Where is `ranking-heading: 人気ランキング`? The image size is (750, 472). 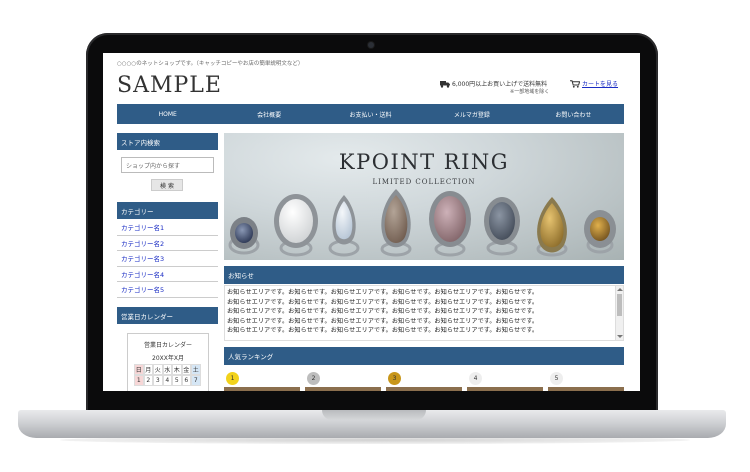
ranking-heading: 人気ランキング is located at coordinates (424, 356).